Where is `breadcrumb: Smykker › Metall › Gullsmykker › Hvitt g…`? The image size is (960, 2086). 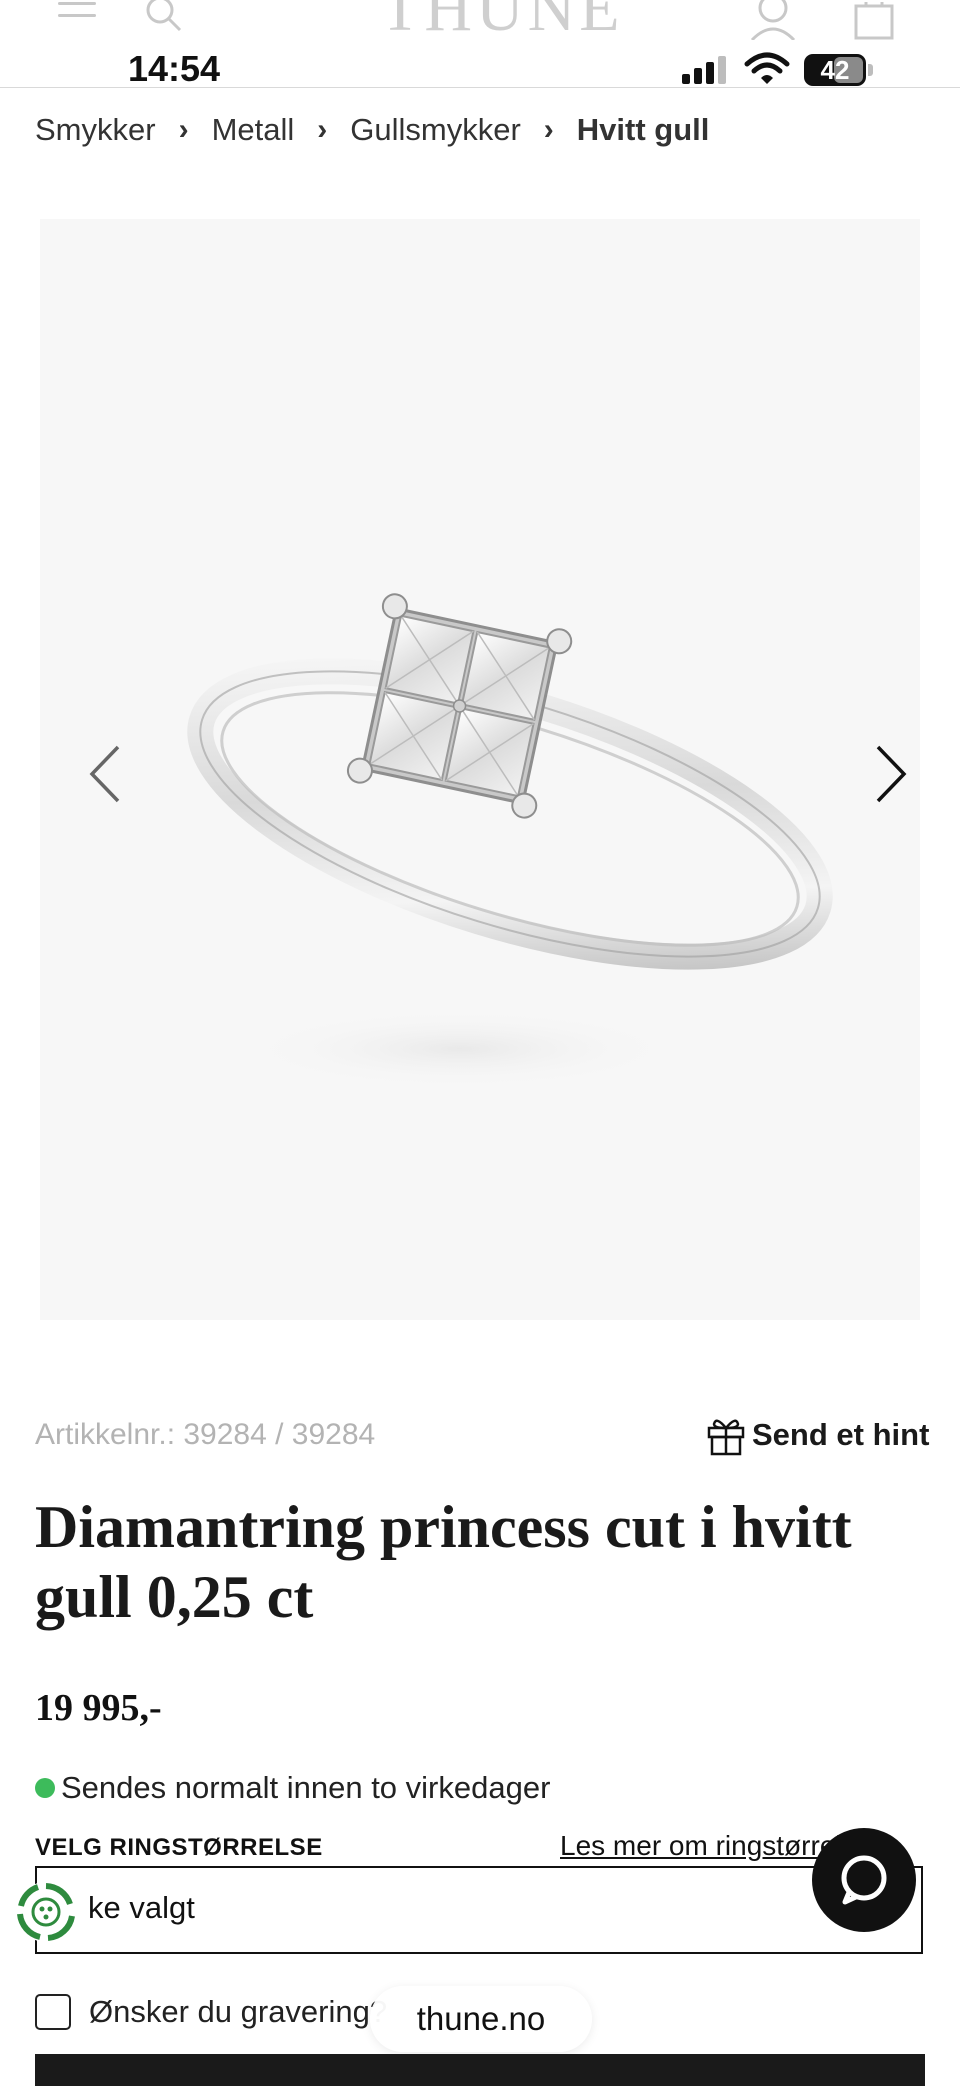
breadcrumb: Smykker › Metall › Gullsmykker › Hvitt g… is located at coordinates (372, 130).